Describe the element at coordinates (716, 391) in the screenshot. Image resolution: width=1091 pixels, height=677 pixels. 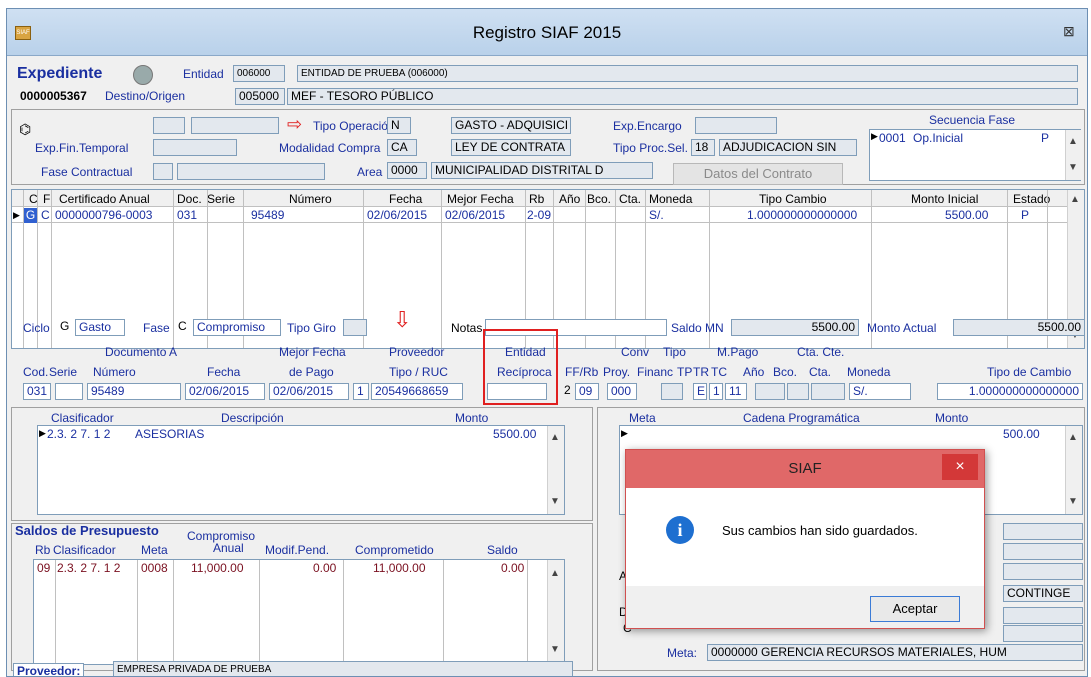
I see `doc-tr-field: 1` at that location.